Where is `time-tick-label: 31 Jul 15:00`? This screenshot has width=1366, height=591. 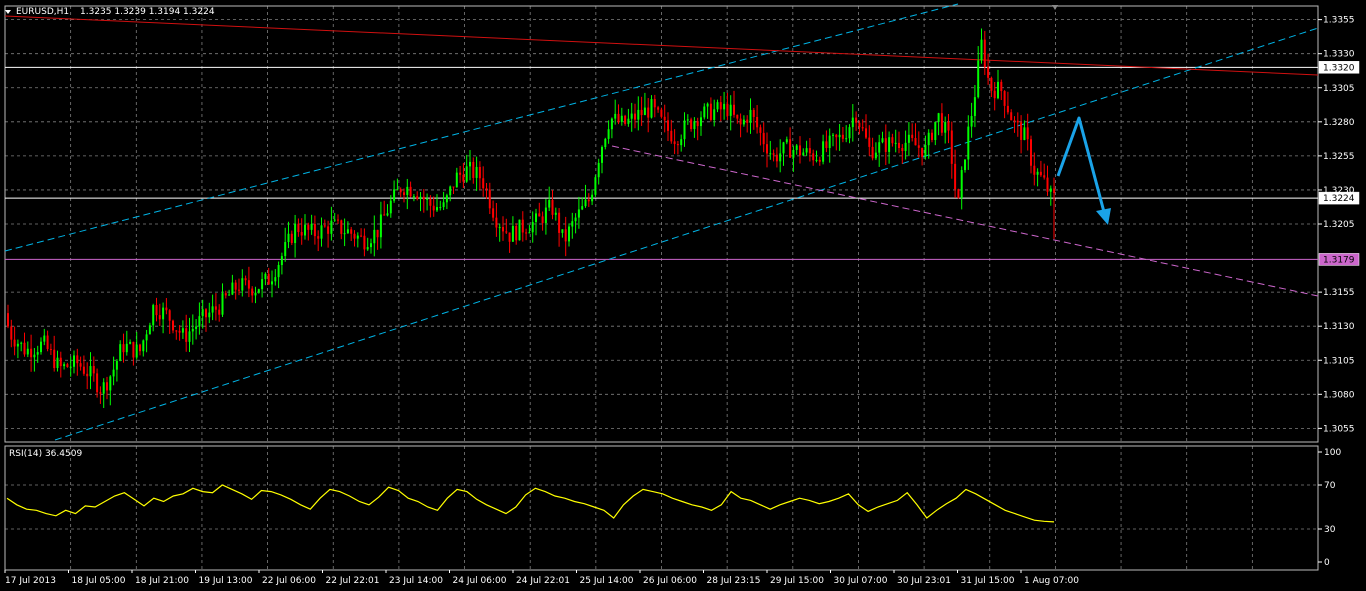
time-tick-label: 31 Jul 15:00 is located at coordinates (988, 581).